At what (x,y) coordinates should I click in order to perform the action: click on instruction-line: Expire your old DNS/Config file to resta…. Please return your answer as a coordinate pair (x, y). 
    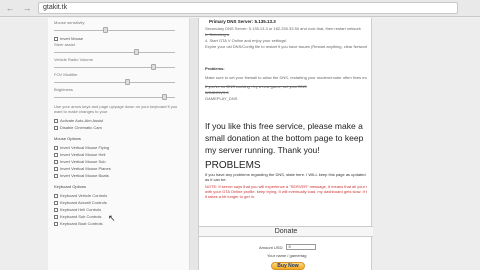
    Looking at the image, I should click on (286, 46).